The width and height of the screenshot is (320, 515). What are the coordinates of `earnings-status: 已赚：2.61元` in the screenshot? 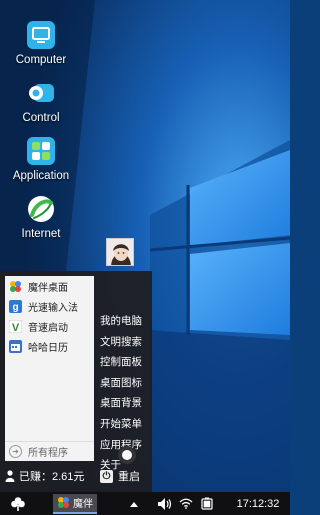 It's located at (44, 476).